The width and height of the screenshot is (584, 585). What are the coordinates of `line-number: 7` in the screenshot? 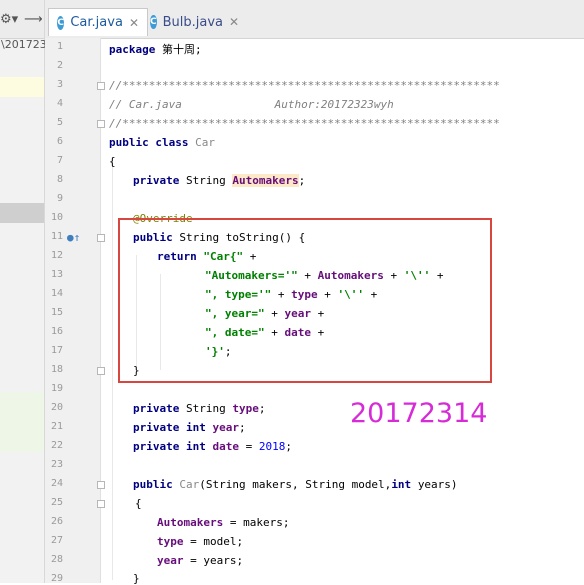 It's located at (59, 160).